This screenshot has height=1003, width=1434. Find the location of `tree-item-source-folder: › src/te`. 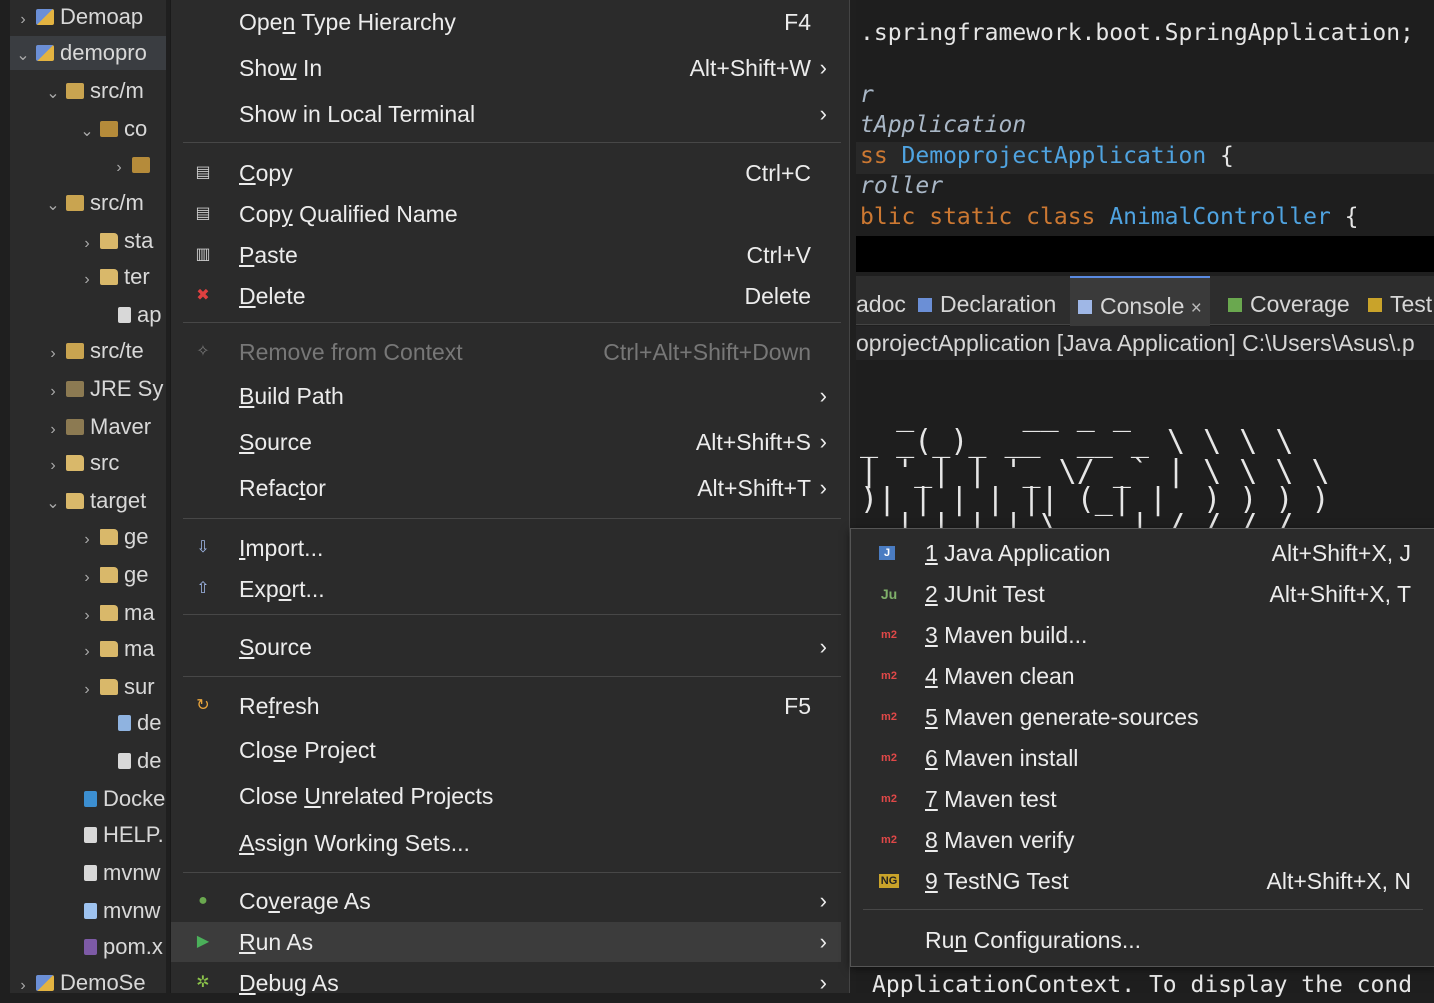

tree-item-source-folder: › src/te is located at coordinates (93, 352).